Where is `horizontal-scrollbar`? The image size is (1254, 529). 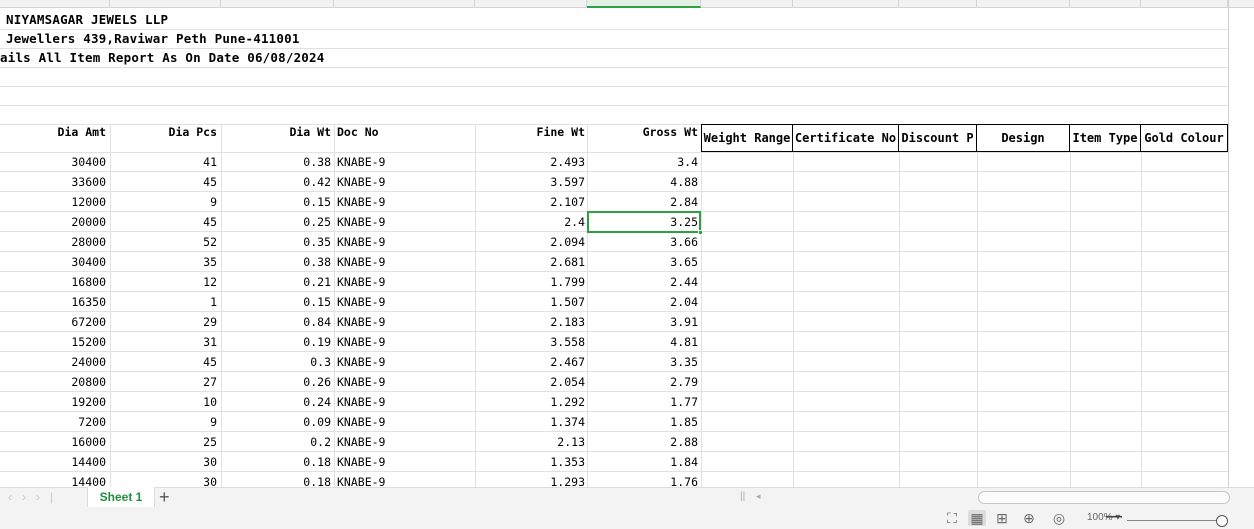
horizontal-scrollbar is located at coordinates (1104, 497).